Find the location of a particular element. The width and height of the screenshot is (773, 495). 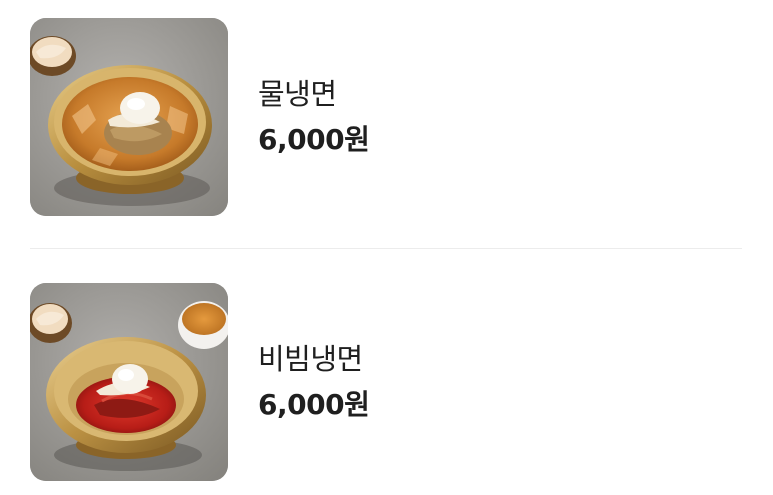

mul-naengmyeon-photo-icon is located at coordinates (129, 117).